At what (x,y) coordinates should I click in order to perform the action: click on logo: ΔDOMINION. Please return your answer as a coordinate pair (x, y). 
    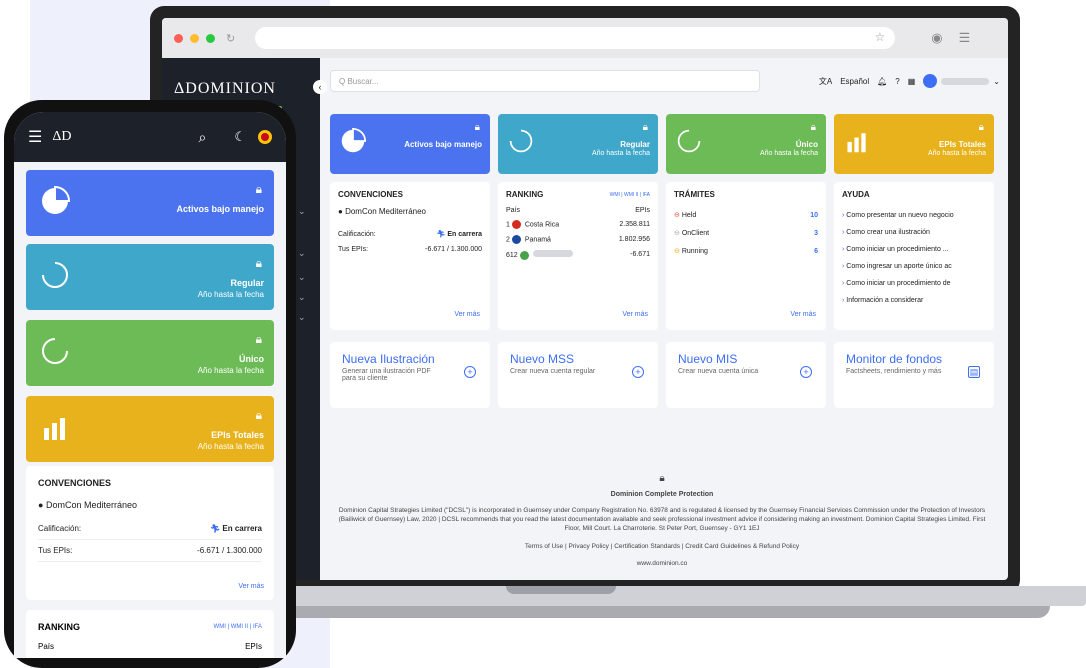
    Looking at the image, I should click on (225, 88).